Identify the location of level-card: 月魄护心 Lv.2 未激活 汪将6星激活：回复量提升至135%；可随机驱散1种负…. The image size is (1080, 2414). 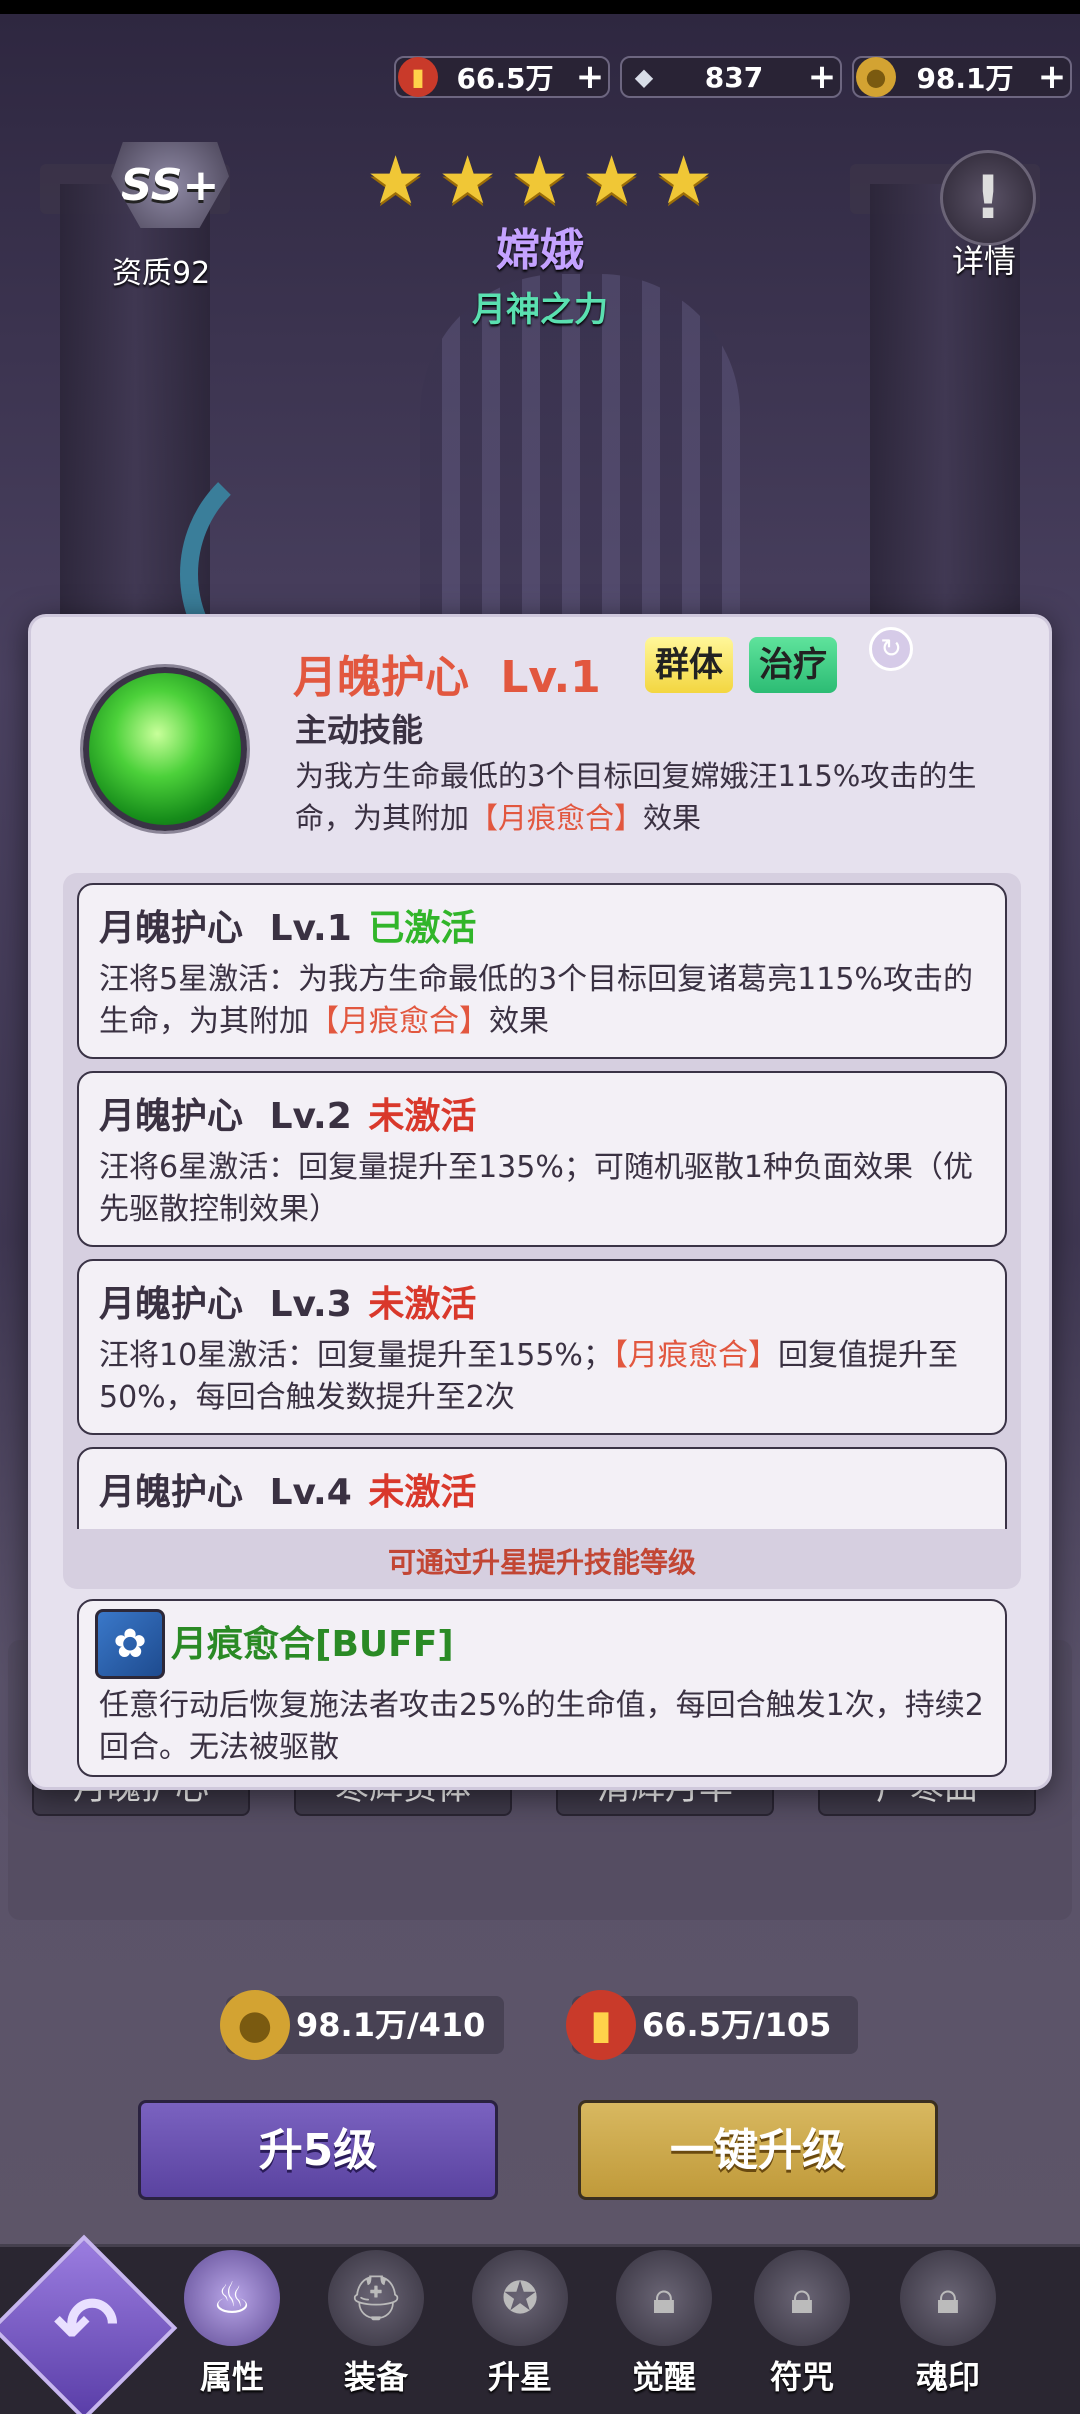
(542, 1159).